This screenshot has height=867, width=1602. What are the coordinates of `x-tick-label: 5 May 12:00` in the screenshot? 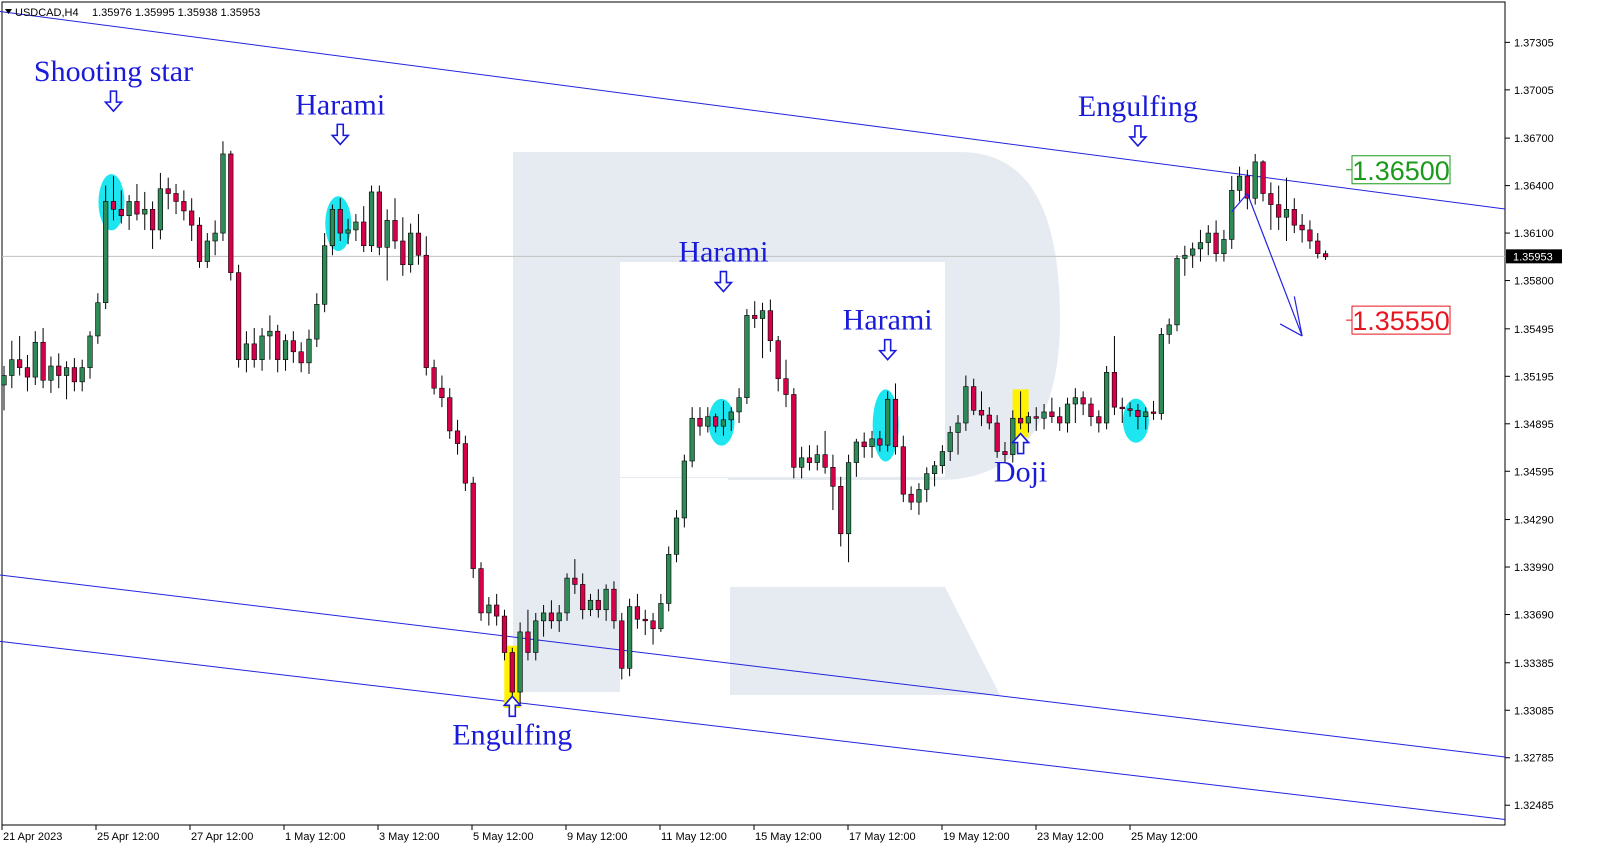 It's located at (503, 837).